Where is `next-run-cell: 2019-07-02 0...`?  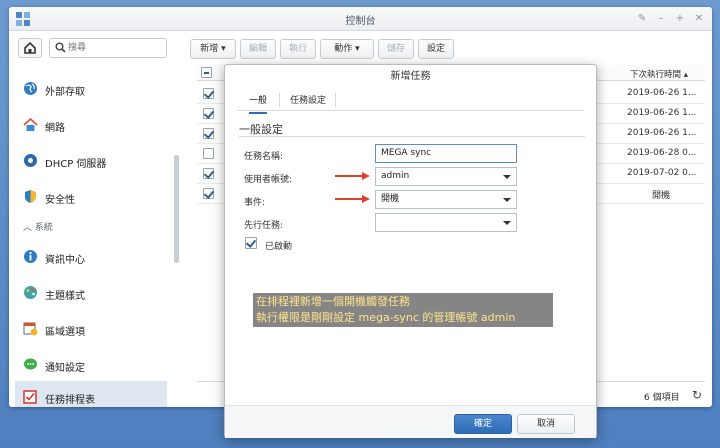
next-run-cell: 2019-07-02 0... is located at coordinates (662, 173).